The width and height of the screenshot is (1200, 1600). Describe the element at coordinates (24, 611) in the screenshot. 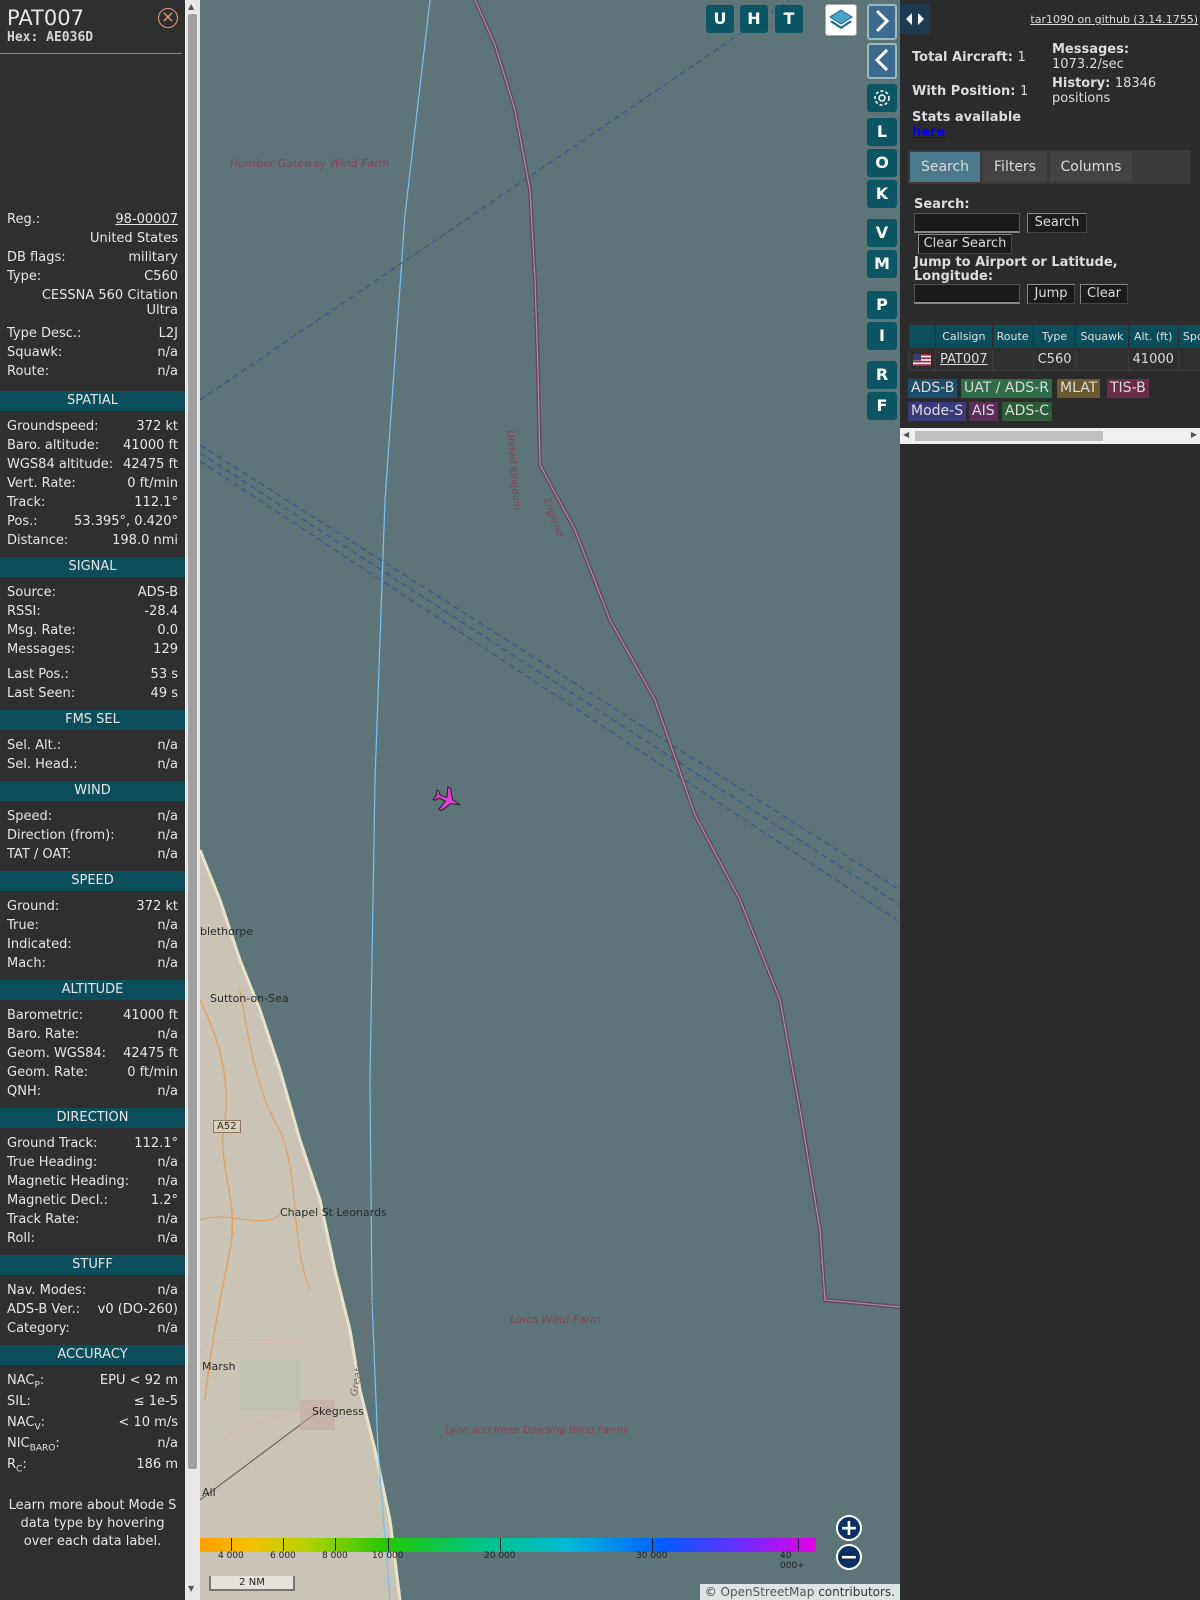

I see `info-label: RSSI:` at that location.